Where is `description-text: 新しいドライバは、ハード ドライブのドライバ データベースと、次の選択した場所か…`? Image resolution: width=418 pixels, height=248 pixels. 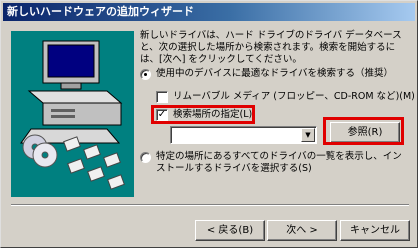 description-text: 新しいドライバは、ハード ドライブのドライバ データベースと、次の選択した場所か… is located at coordinates (271, 47).